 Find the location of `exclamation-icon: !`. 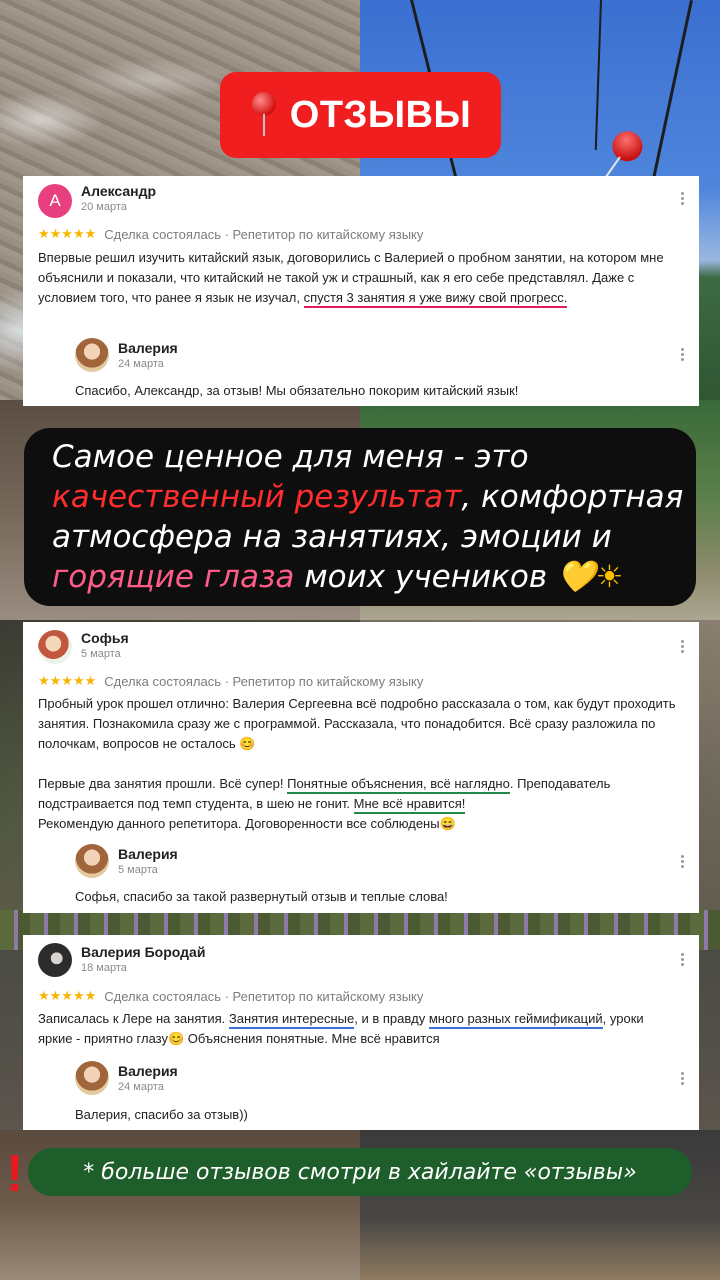

exclamation-icon: ! is located at coordinates (15, 1174).